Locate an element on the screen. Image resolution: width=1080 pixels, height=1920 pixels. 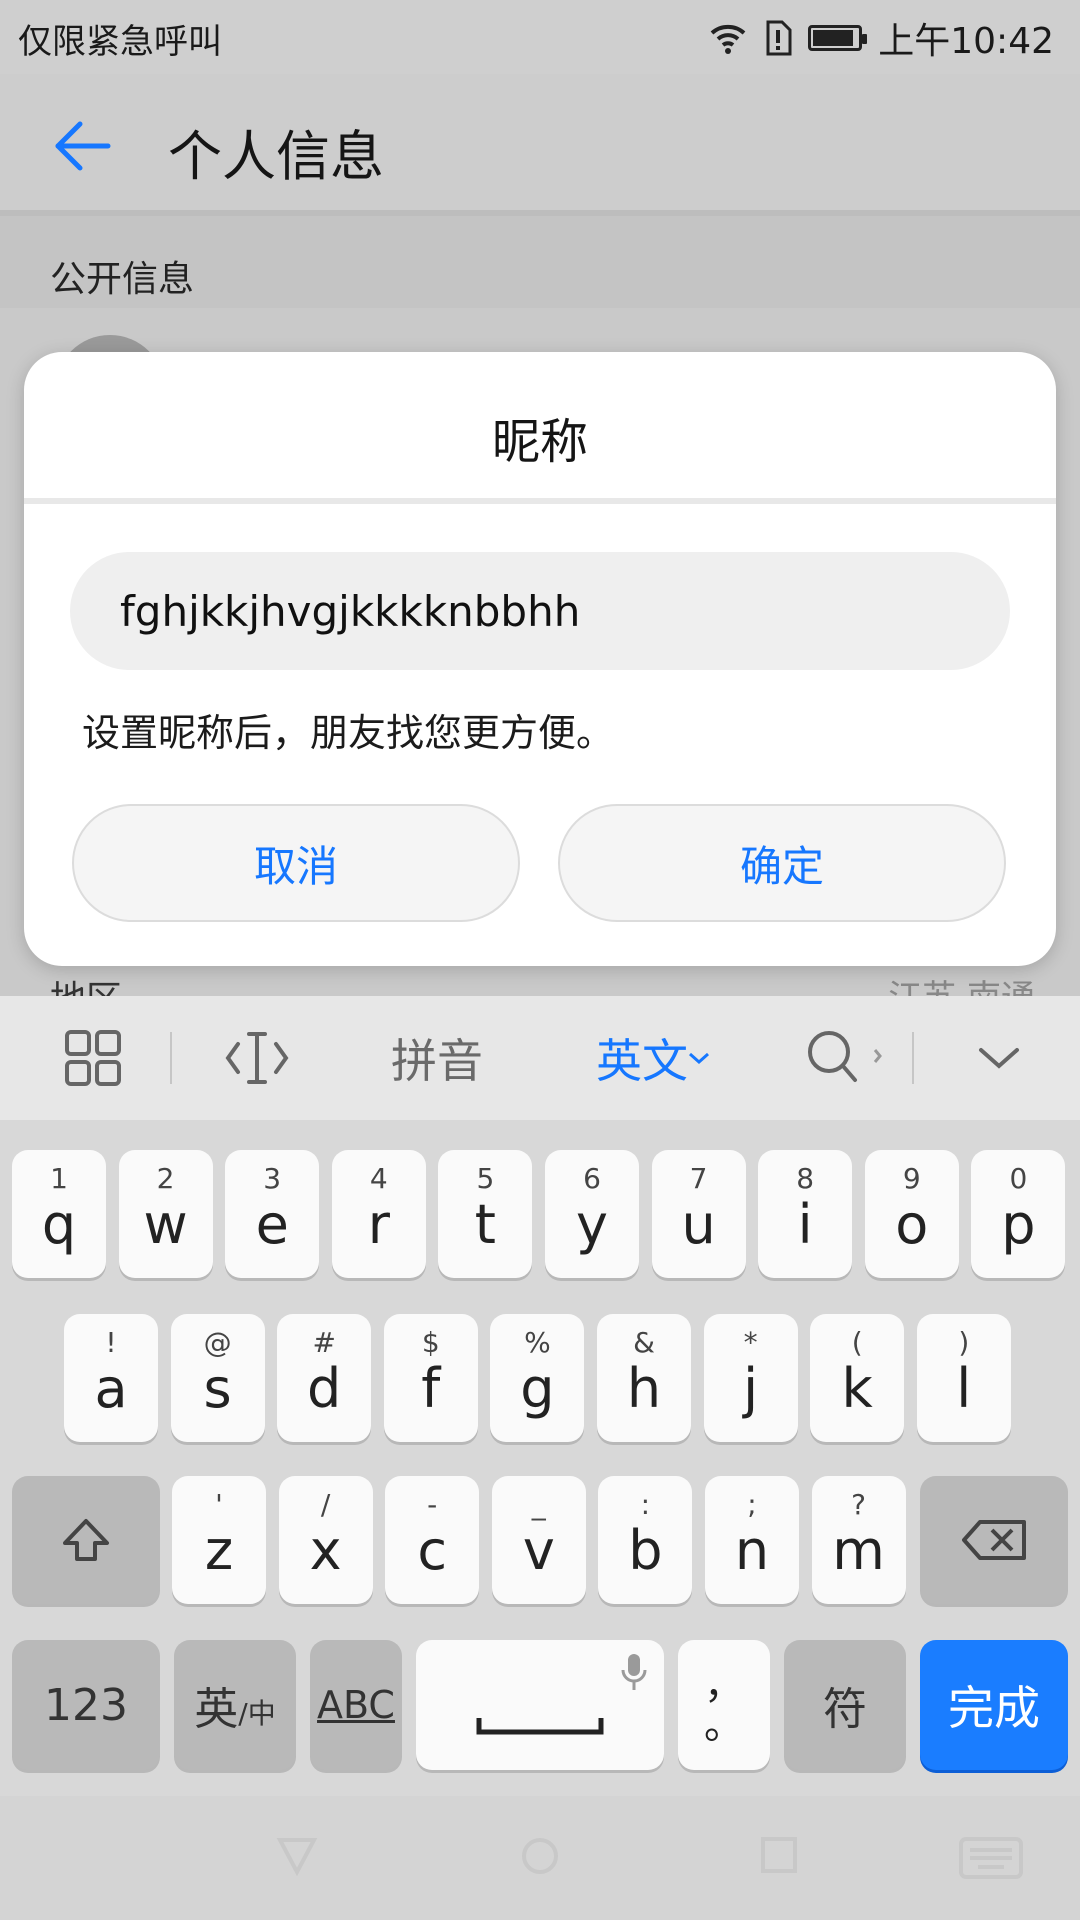
key-primary-label: s is located at coordinates (217, 1388).